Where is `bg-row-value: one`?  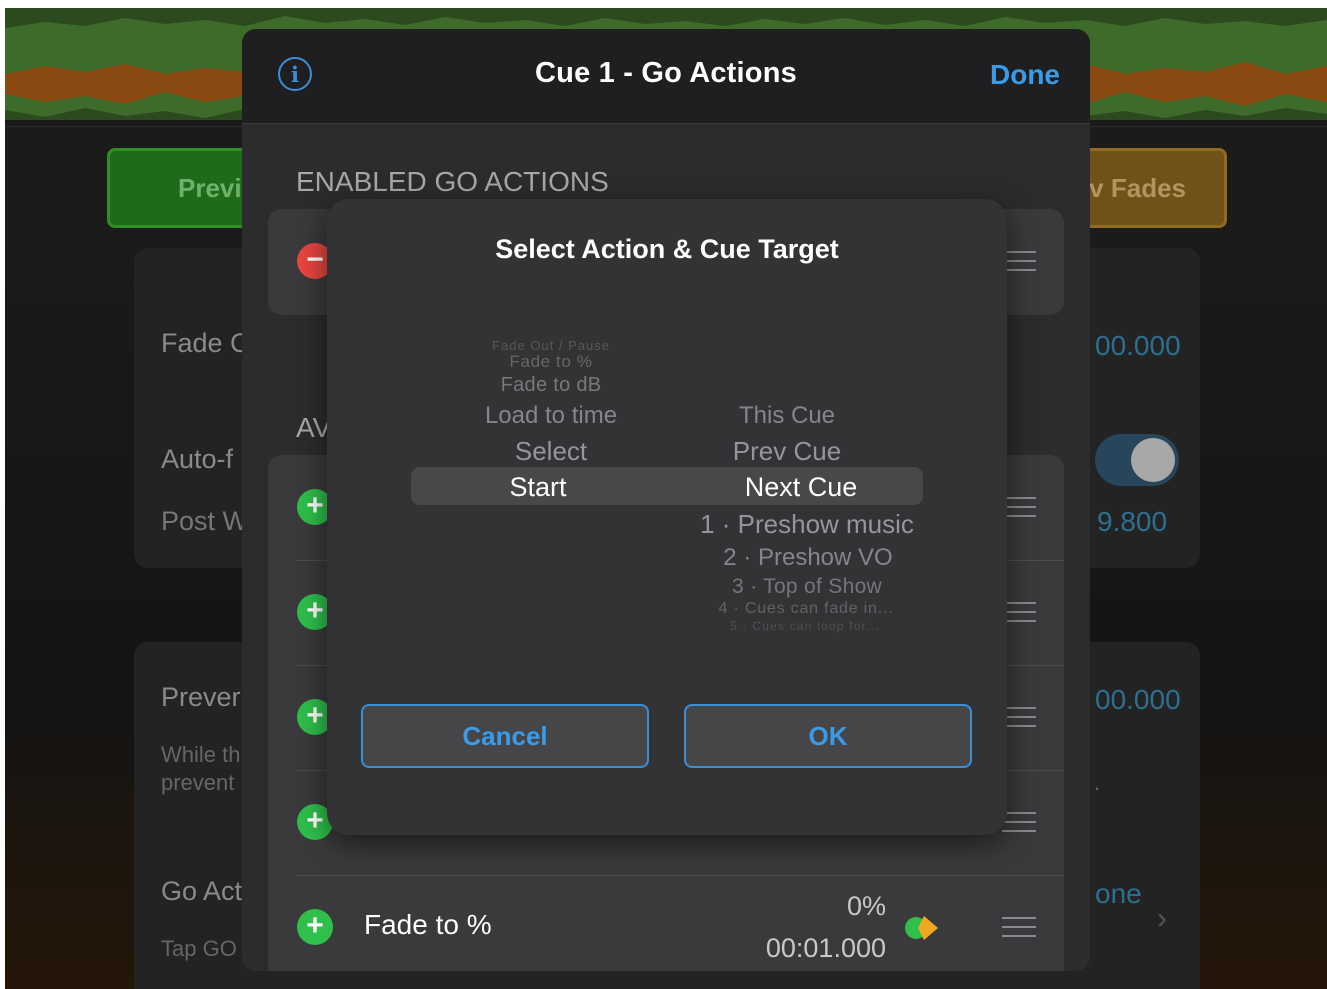
bg-row-value: one is located at coordinates (1118, 893).